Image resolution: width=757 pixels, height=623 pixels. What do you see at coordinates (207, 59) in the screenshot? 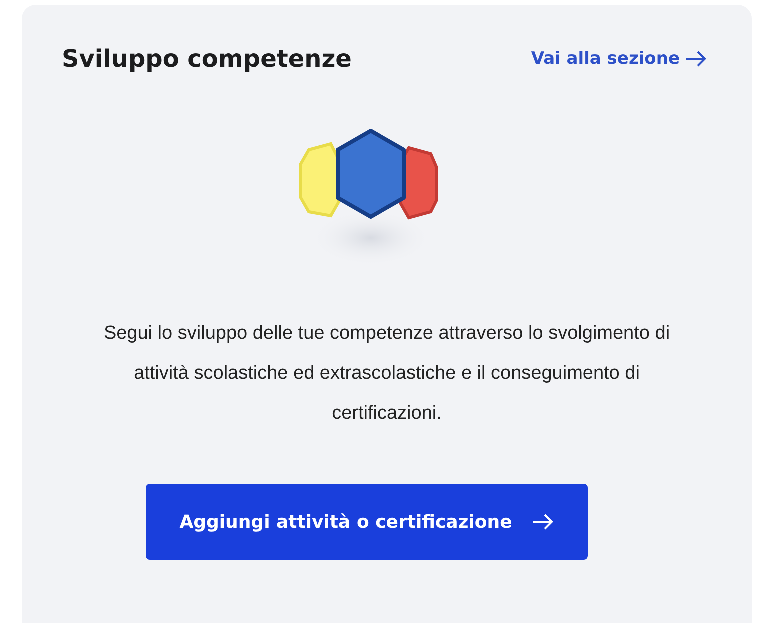
I see `card-title: Sviluppo competenze` at bounding box center [207, 59].